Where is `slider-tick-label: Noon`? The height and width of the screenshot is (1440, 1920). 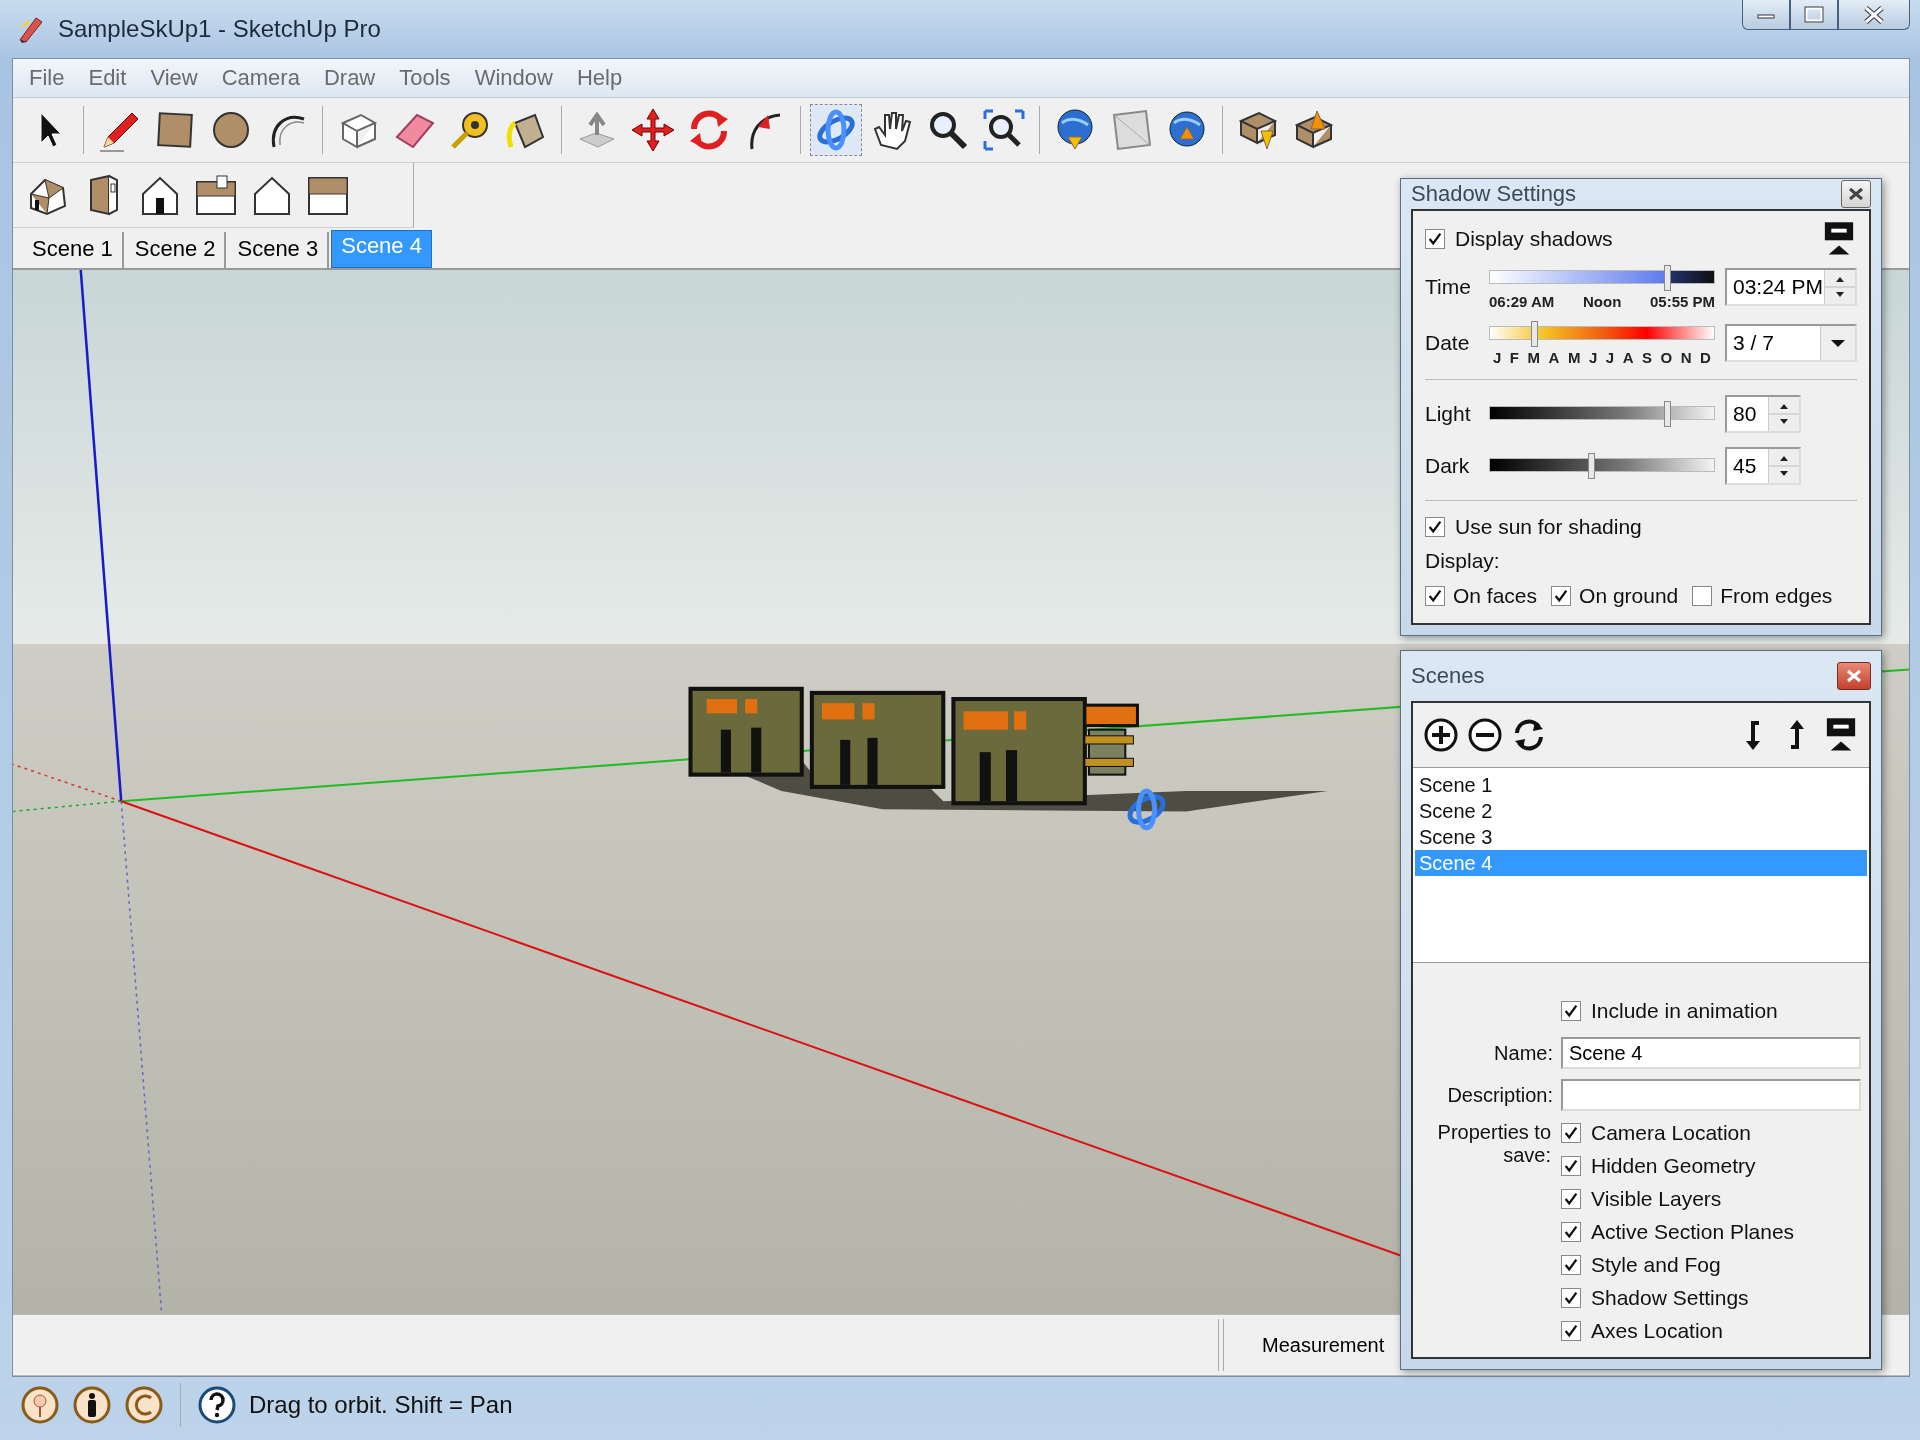 slider-tick-label: Noon is located at coordinates (1602, 301).